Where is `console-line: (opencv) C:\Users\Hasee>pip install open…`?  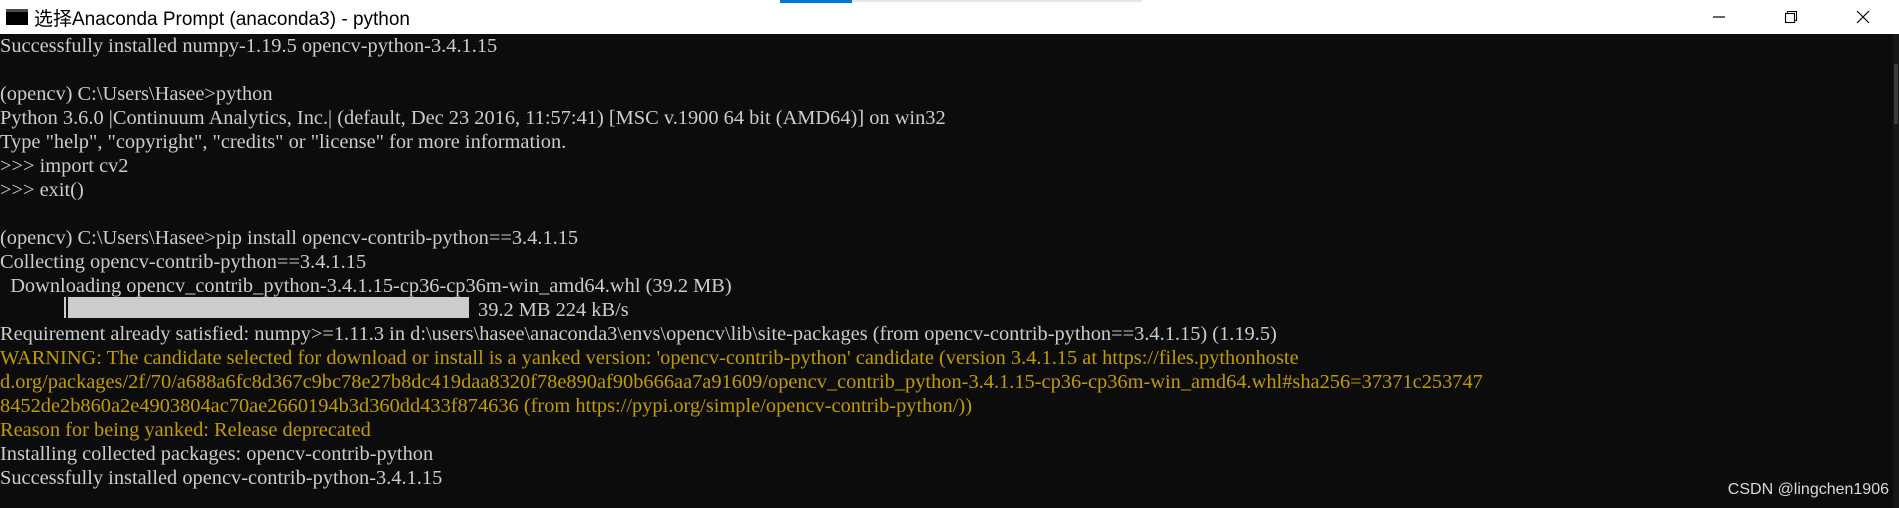
console-line: (opencv) C:\Users\Hasee>pip install open… is located at coordinates (289, 238).